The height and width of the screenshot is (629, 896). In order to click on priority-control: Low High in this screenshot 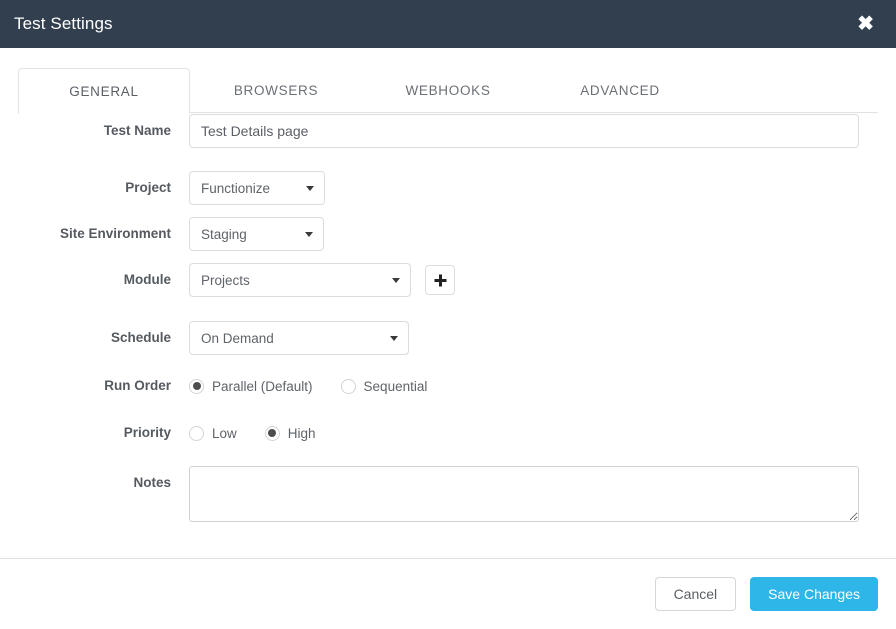, I will do `click(533, 433)`.